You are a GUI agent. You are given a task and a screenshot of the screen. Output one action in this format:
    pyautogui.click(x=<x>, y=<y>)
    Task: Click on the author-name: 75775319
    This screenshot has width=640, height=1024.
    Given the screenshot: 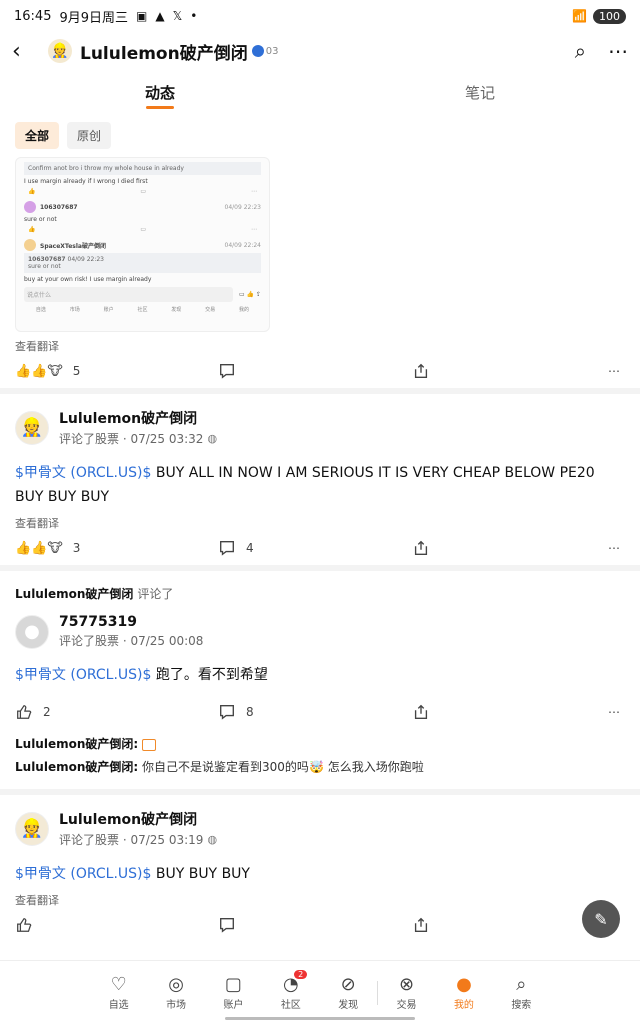 What is the action you would take?
    pyautogui.click(x=131, y=622)
    